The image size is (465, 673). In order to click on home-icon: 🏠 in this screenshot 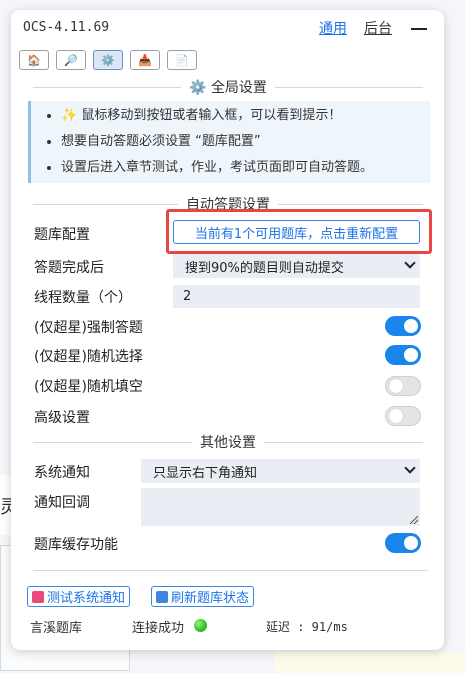, I will do `click(34, 60)`.